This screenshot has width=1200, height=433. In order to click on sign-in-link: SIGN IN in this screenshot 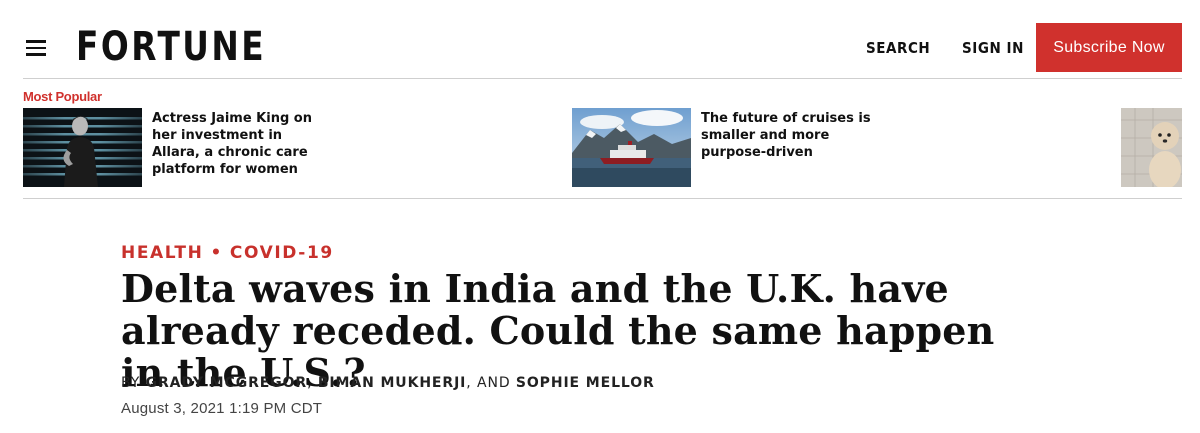, I will do `click(993, 48)`.